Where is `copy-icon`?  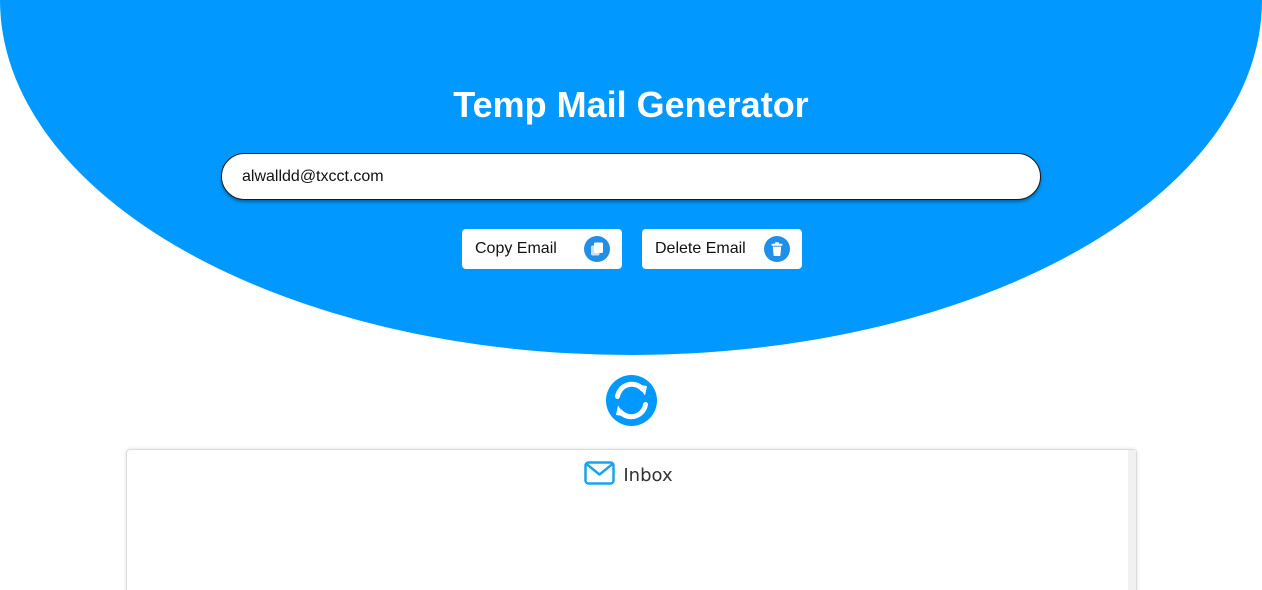 copy-icon is located at coordinates (597, 249).